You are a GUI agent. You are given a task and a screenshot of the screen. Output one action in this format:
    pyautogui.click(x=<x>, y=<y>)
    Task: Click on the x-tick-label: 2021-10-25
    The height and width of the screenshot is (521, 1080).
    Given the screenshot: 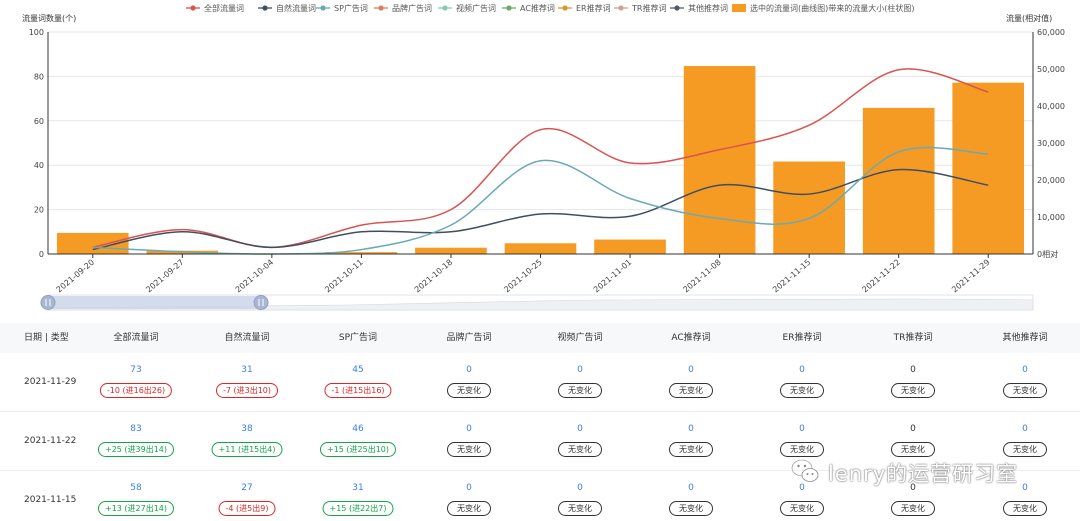 What is the action you would take?
    pyautogui.click(x=522, y=276)
    